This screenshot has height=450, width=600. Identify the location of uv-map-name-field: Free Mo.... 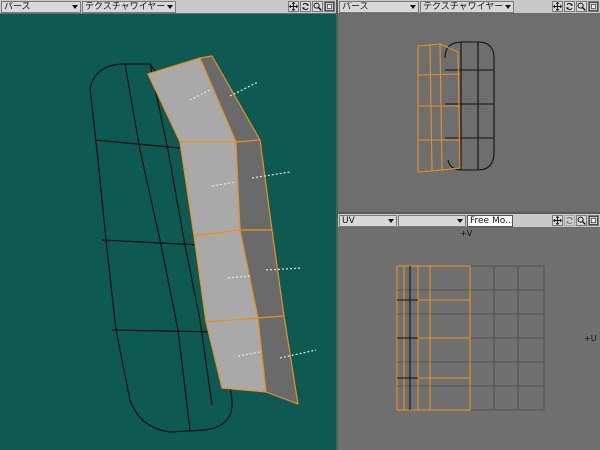
(490, 220).